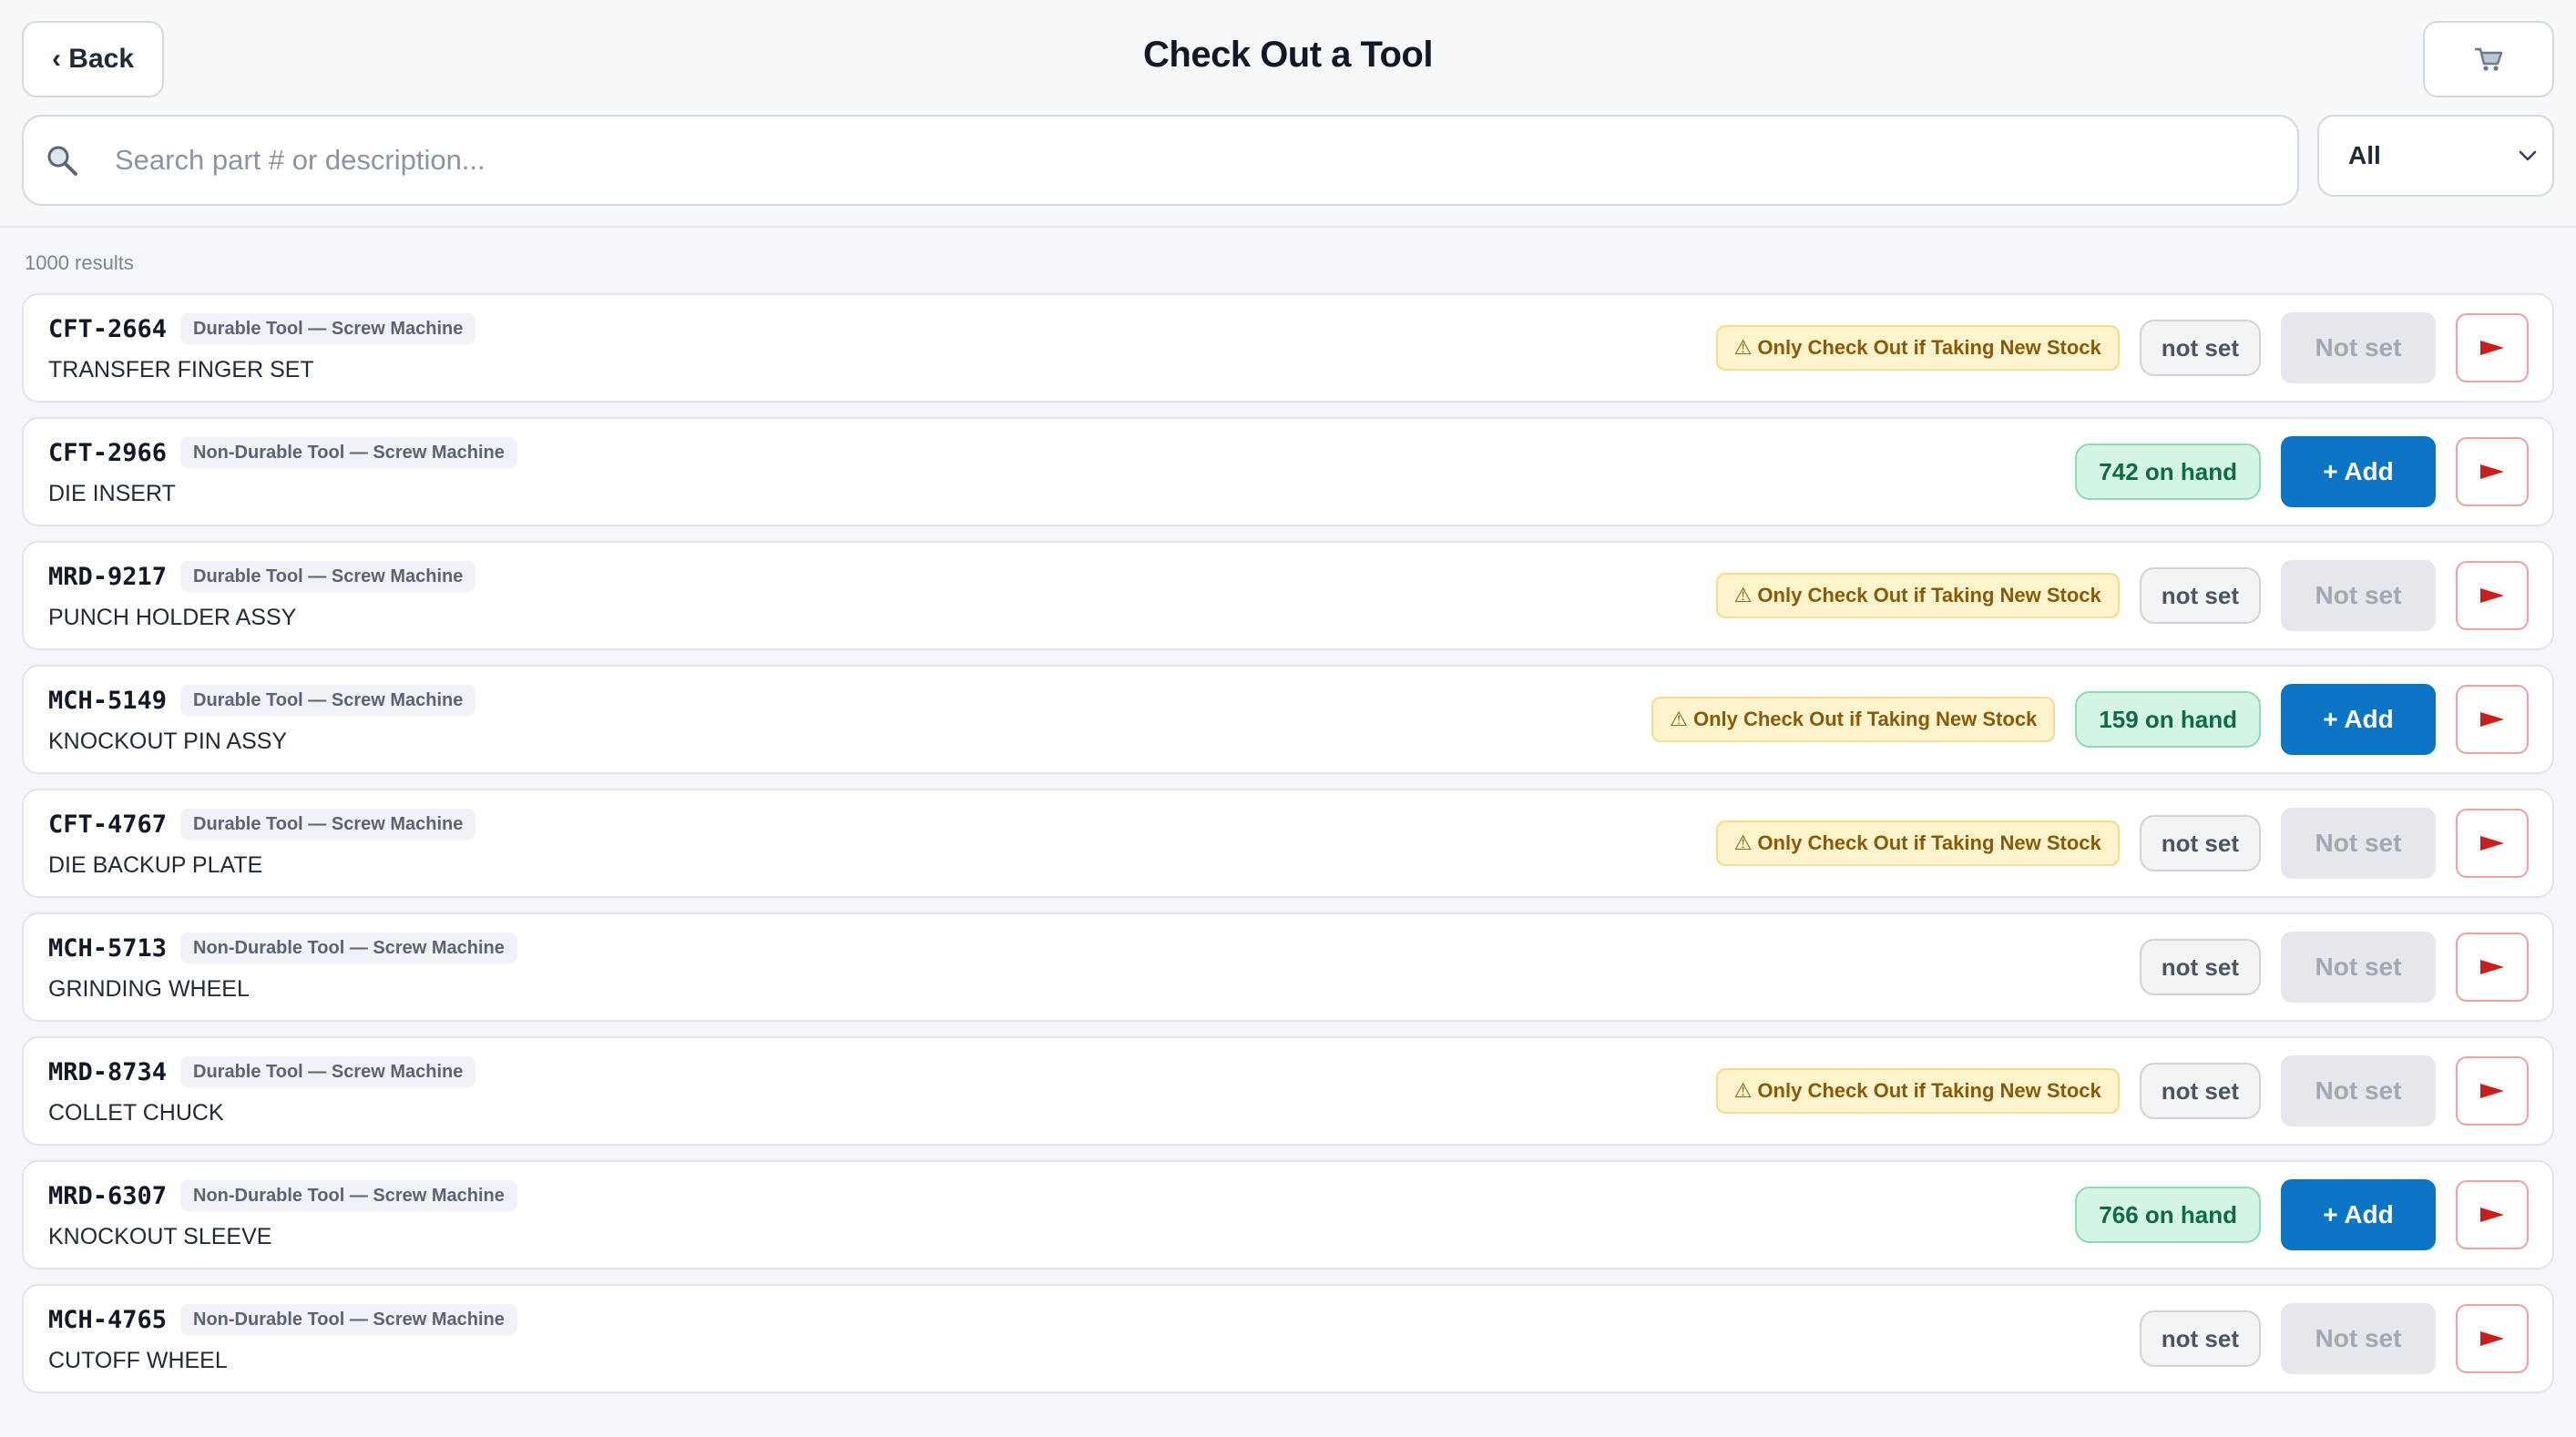 This screenshot has height=1437, width=2576. I want to click on part-description: DIE INSERT, so click(112, 493).